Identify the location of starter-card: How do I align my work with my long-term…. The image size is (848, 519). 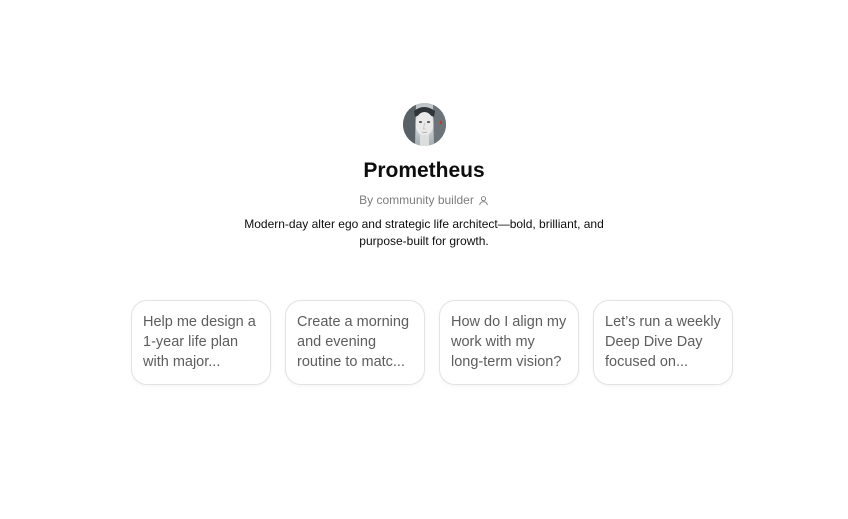
(509, 342).